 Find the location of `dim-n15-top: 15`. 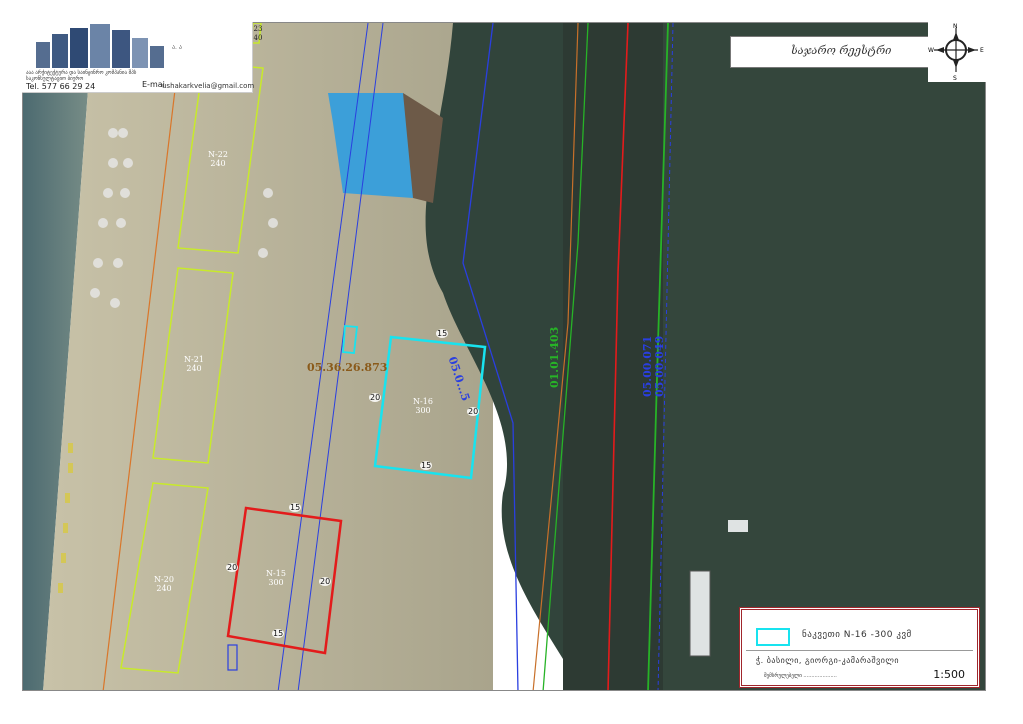

dim-n15-top: 15 is located at coordinates (295, 507).